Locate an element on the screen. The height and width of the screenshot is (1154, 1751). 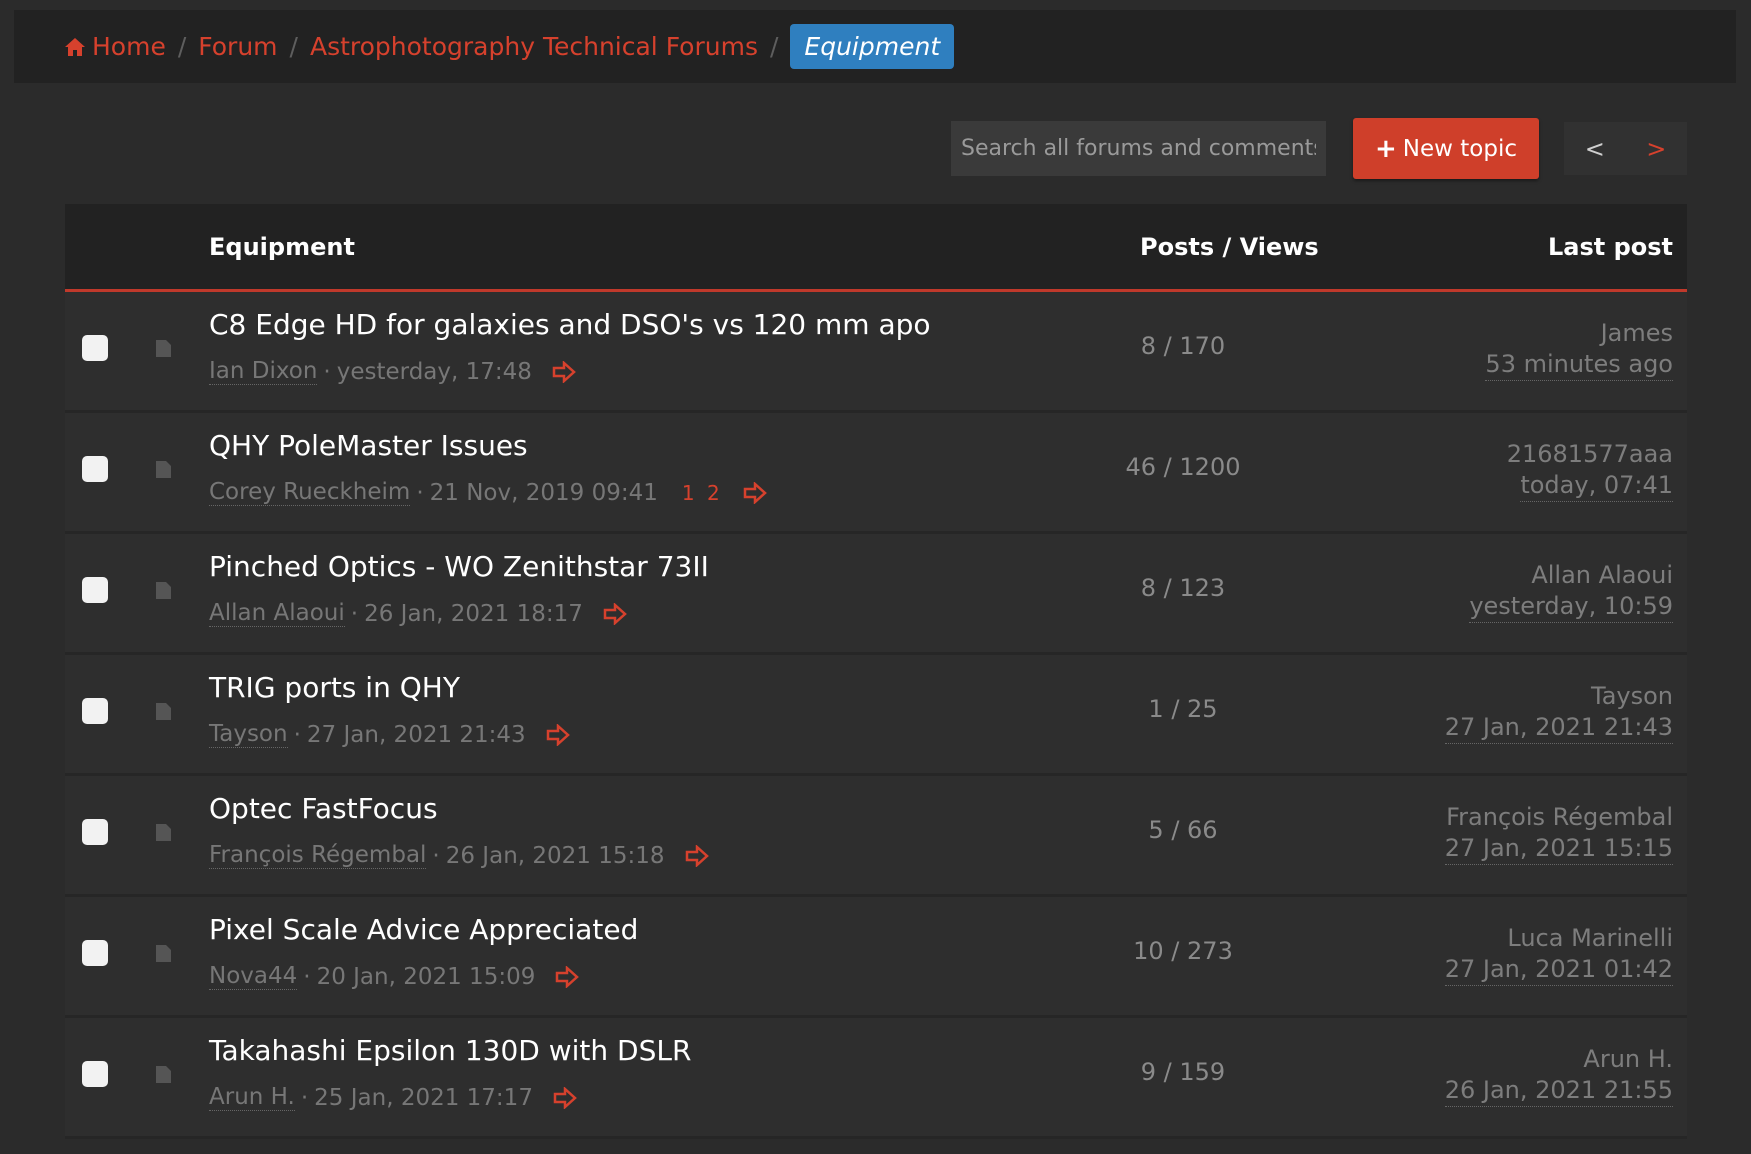
posts-views-count: 9 / 159 is located at coordinates (1183, 1072).